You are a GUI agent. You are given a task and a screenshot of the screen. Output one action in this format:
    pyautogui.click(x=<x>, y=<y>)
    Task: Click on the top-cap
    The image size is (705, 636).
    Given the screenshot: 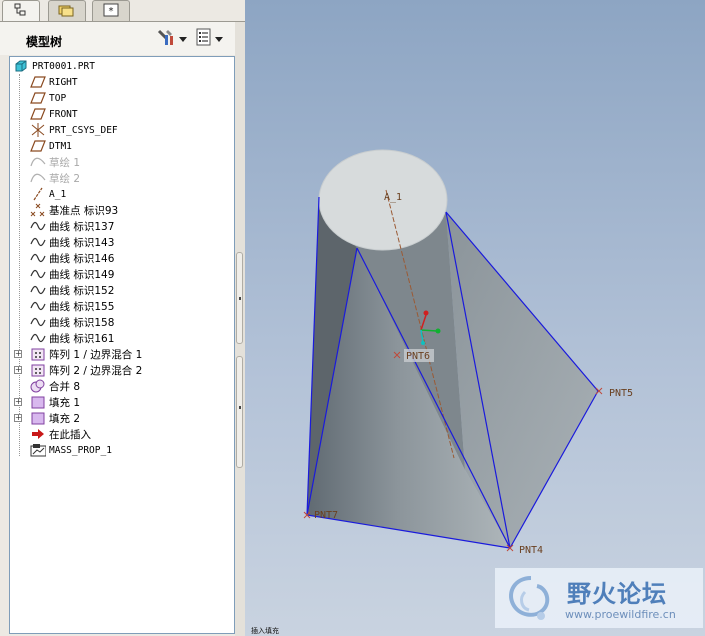 What is the action you would take?
    pyautogui.click(x=383, y=200)
    